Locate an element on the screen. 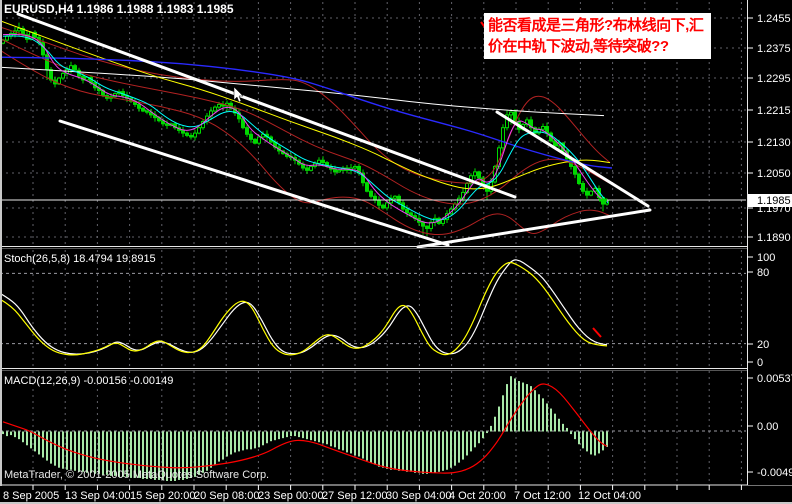 Image resolution: width=792 pixels, height=504 pixels. time-axis-label: 15 Sep 20:00 is located at coordinates (162, 496).